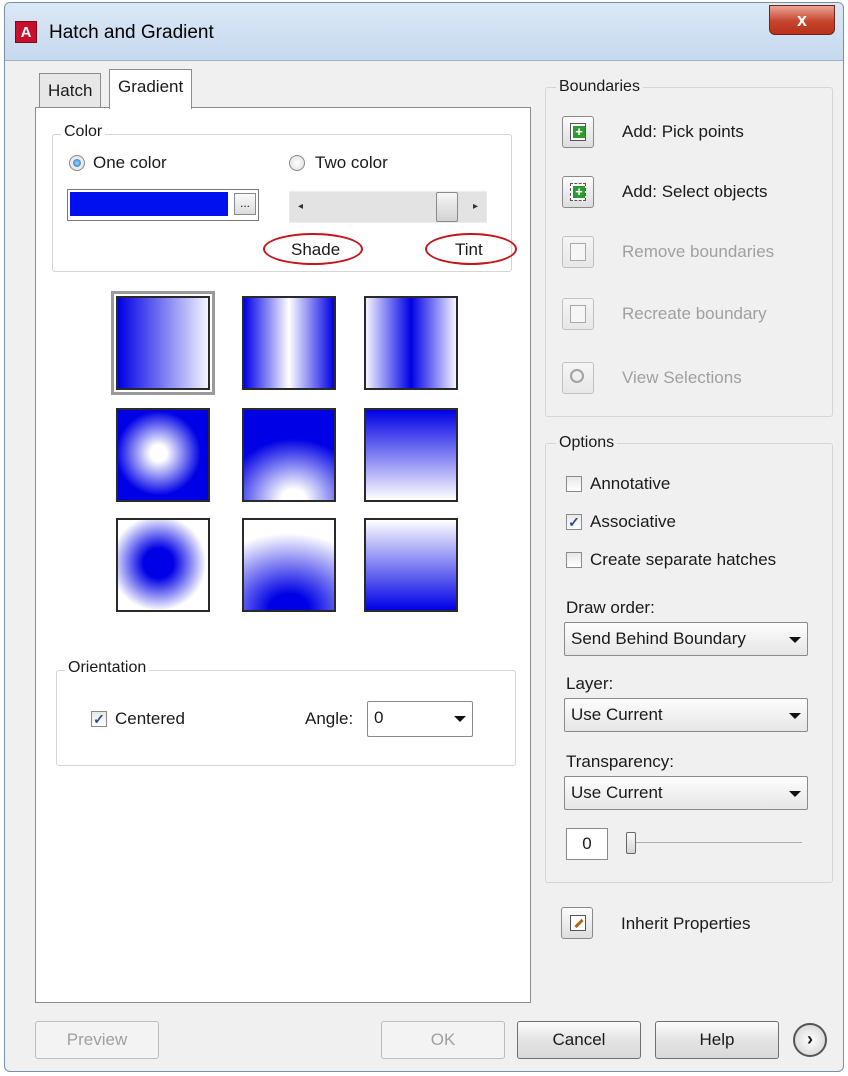 The height and width of the screenshot is (1076, 848). What do you see at coordinates (694, 313) in the screenshot?
I see `recreate-boundary-label: Recreate boundary` at bounding box center [694, 313].